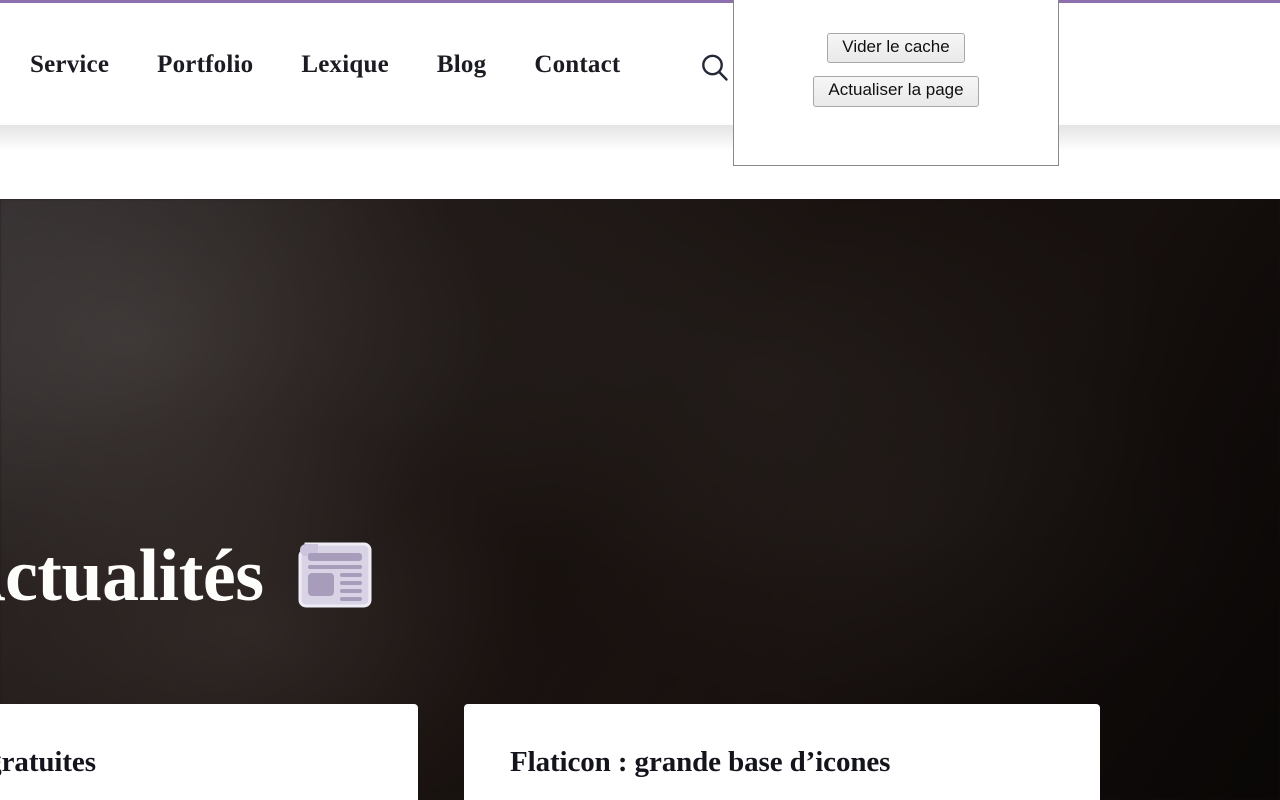 This screenshot has height=800, width=1280. Describe the element at coordinates (461, 64) in the screenshot. I see `nav-item-blog: Blog` at that location.